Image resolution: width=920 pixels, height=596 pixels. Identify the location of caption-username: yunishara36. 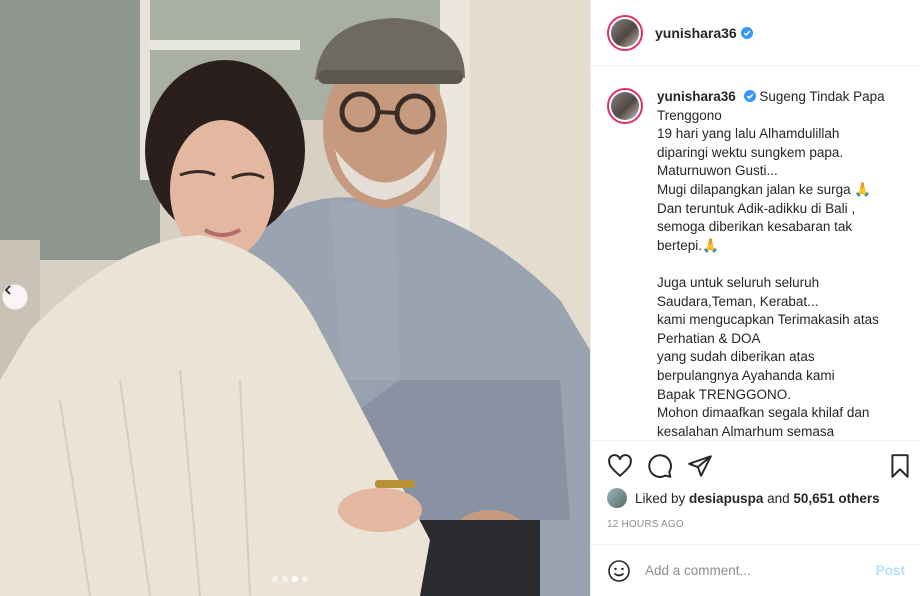
(696, 96).